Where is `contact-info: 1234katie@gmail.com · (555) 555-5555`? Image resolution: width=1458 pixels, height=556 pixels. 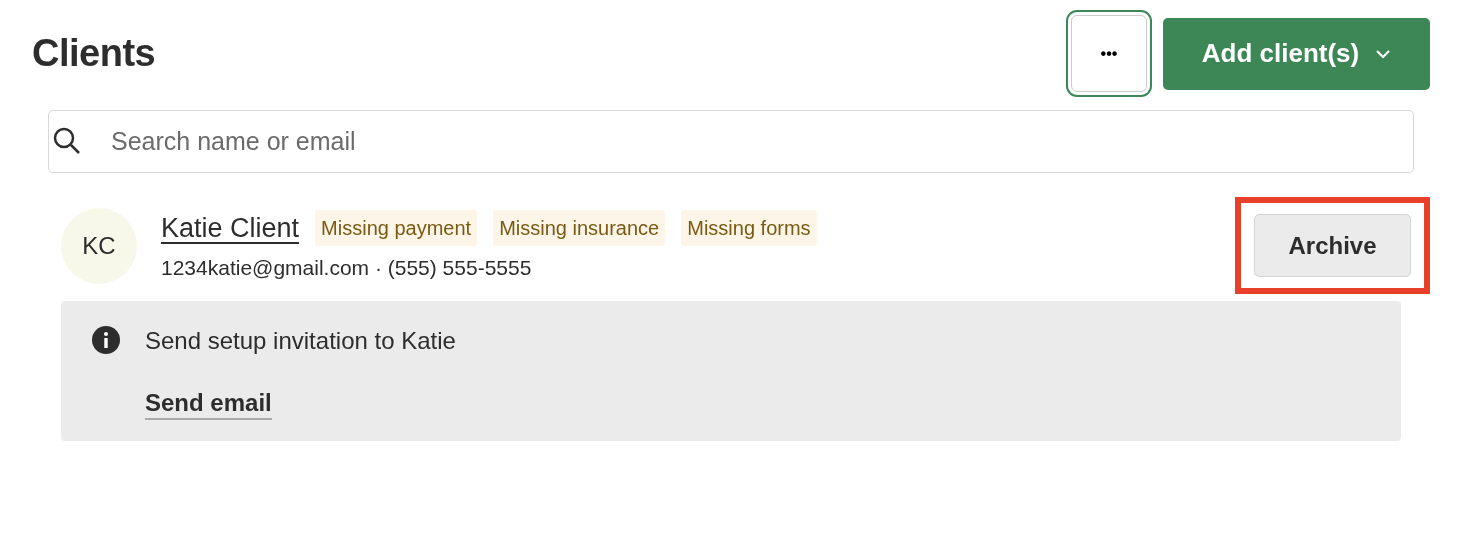 contact-info: 1234katie@gmail.com · (555) 555-5555 is located at coordinates (347, 268).